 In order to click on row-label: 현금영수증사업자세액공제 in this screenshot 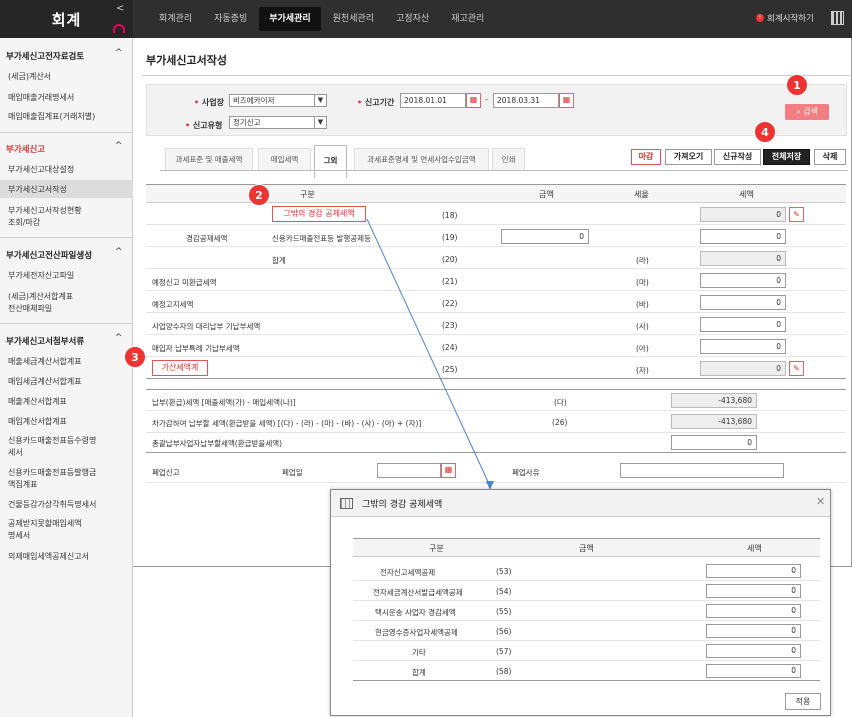, I will do `click(416, 632)`.